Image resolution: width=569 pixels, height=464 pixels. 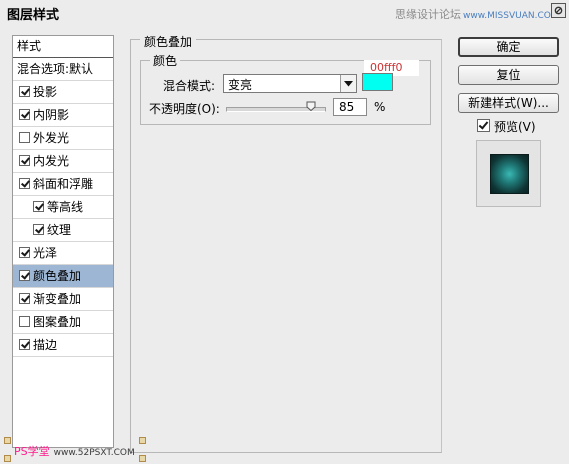 I want to click on opacity-slider-thumb, so click(x=311, y=106).